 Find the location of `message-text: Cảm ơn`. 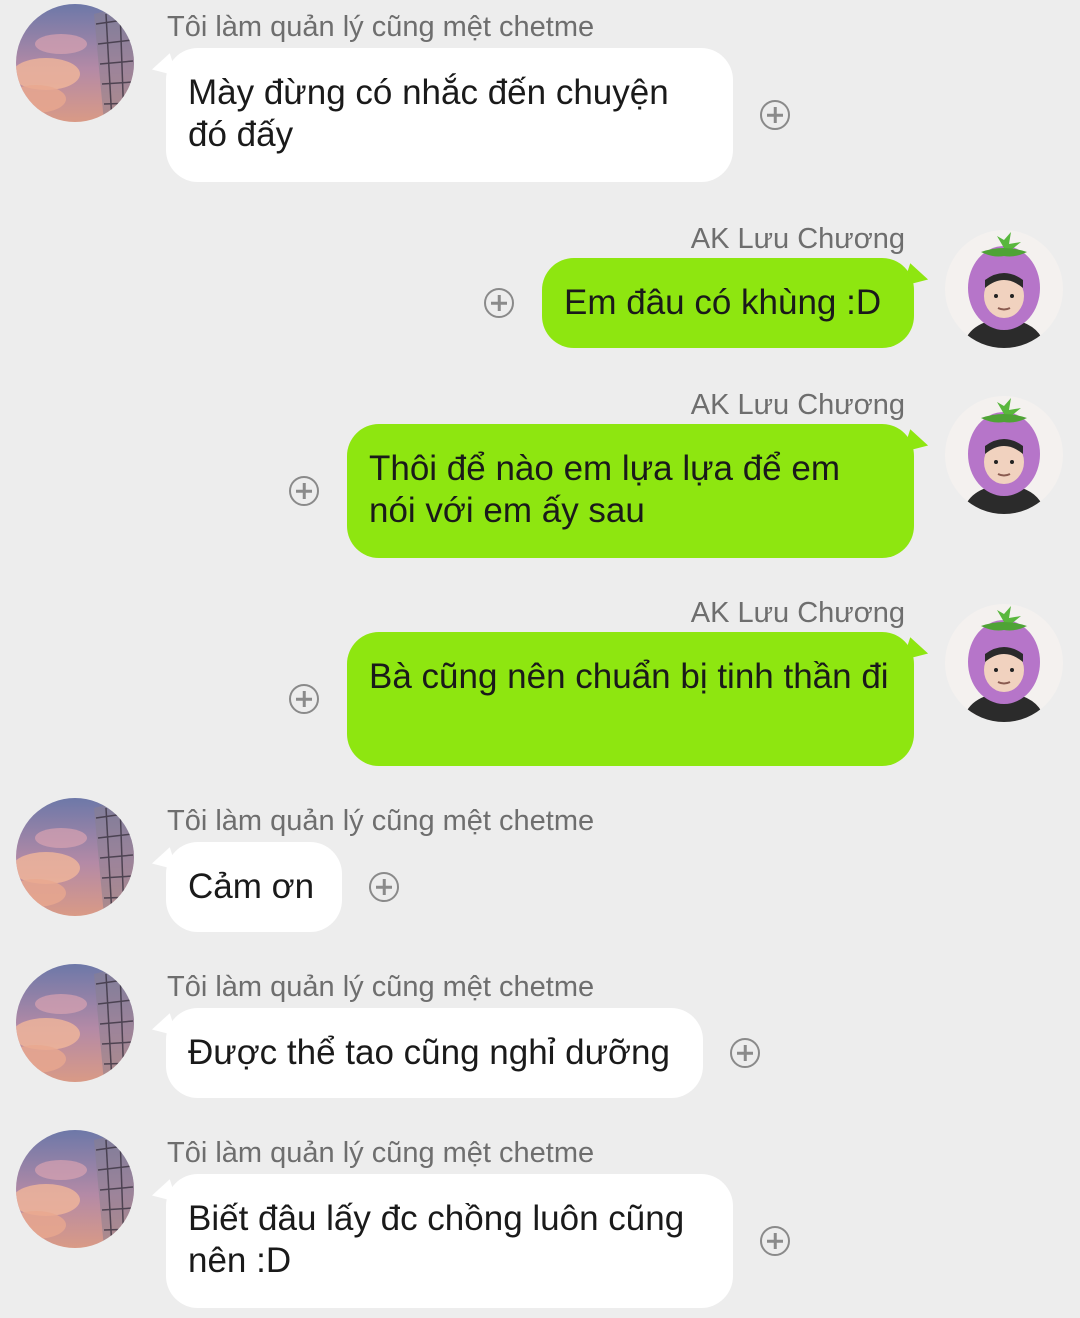

message-text: Cảm ơn is located at coordinates (251, 886).